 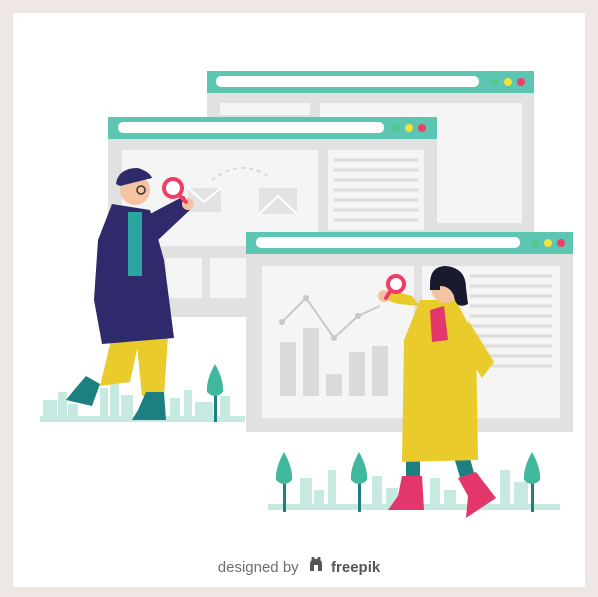 What do you see at coordinates (356, 567) in the screenshot?
I see `credit-brand: freepik` at bounding box center [356, 567].